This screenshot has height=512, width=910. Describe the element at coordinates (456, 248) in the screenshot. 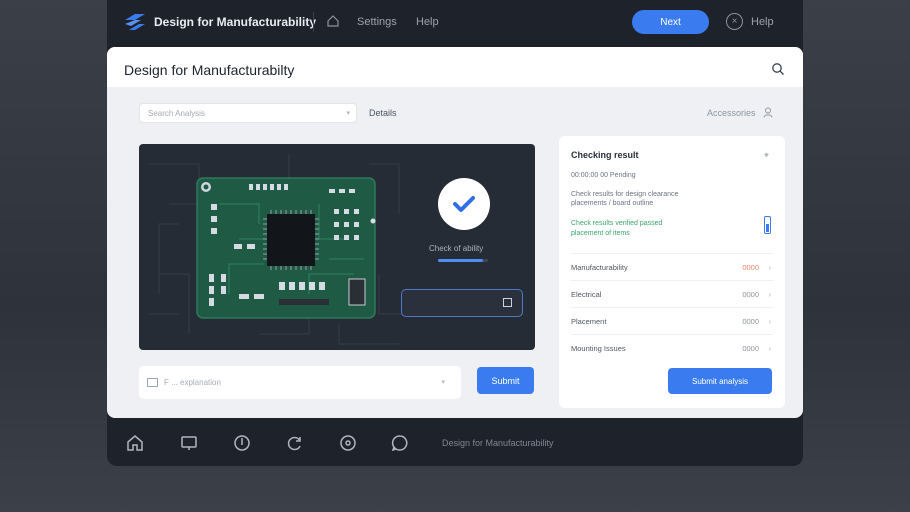

I see `viewer-status: Check of ability` at that location.